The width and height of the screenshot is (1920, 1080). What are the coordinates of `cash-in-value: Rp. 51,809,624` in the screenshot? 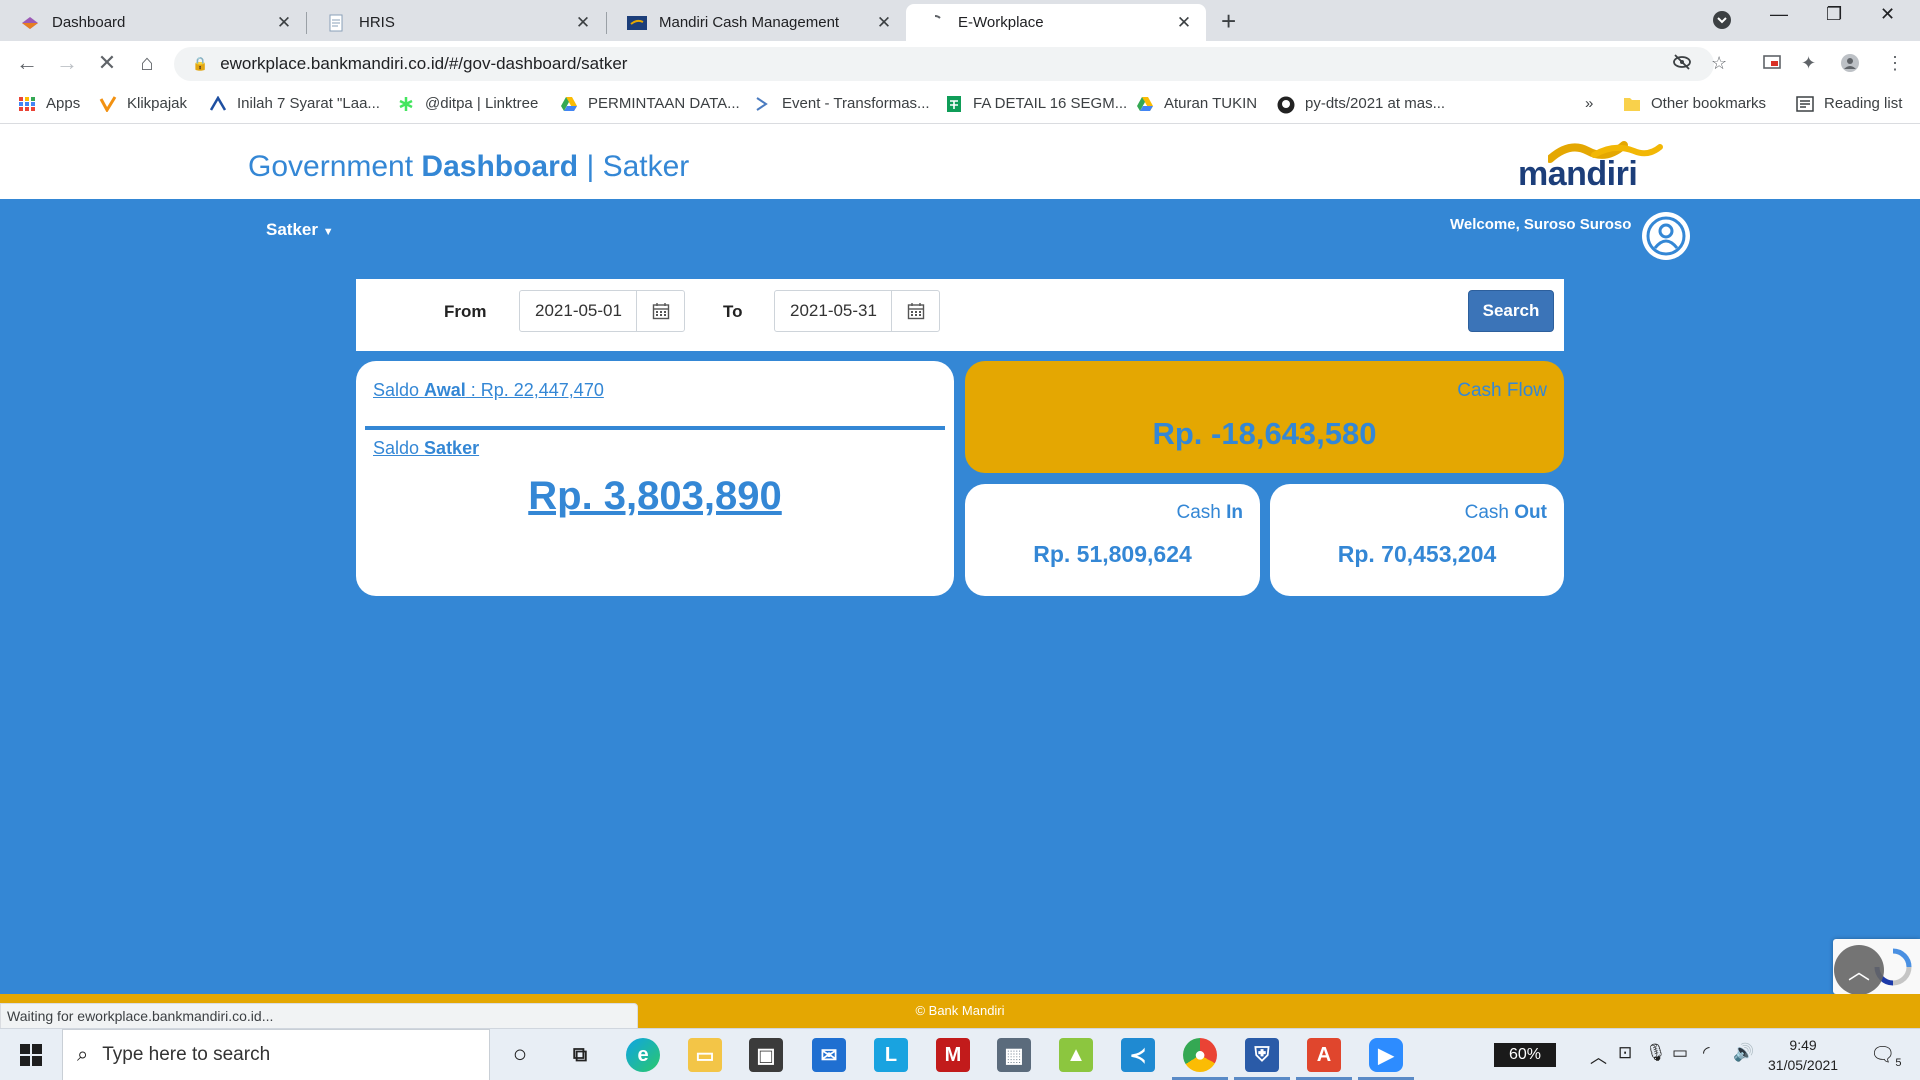 It's located at (1112, 554).